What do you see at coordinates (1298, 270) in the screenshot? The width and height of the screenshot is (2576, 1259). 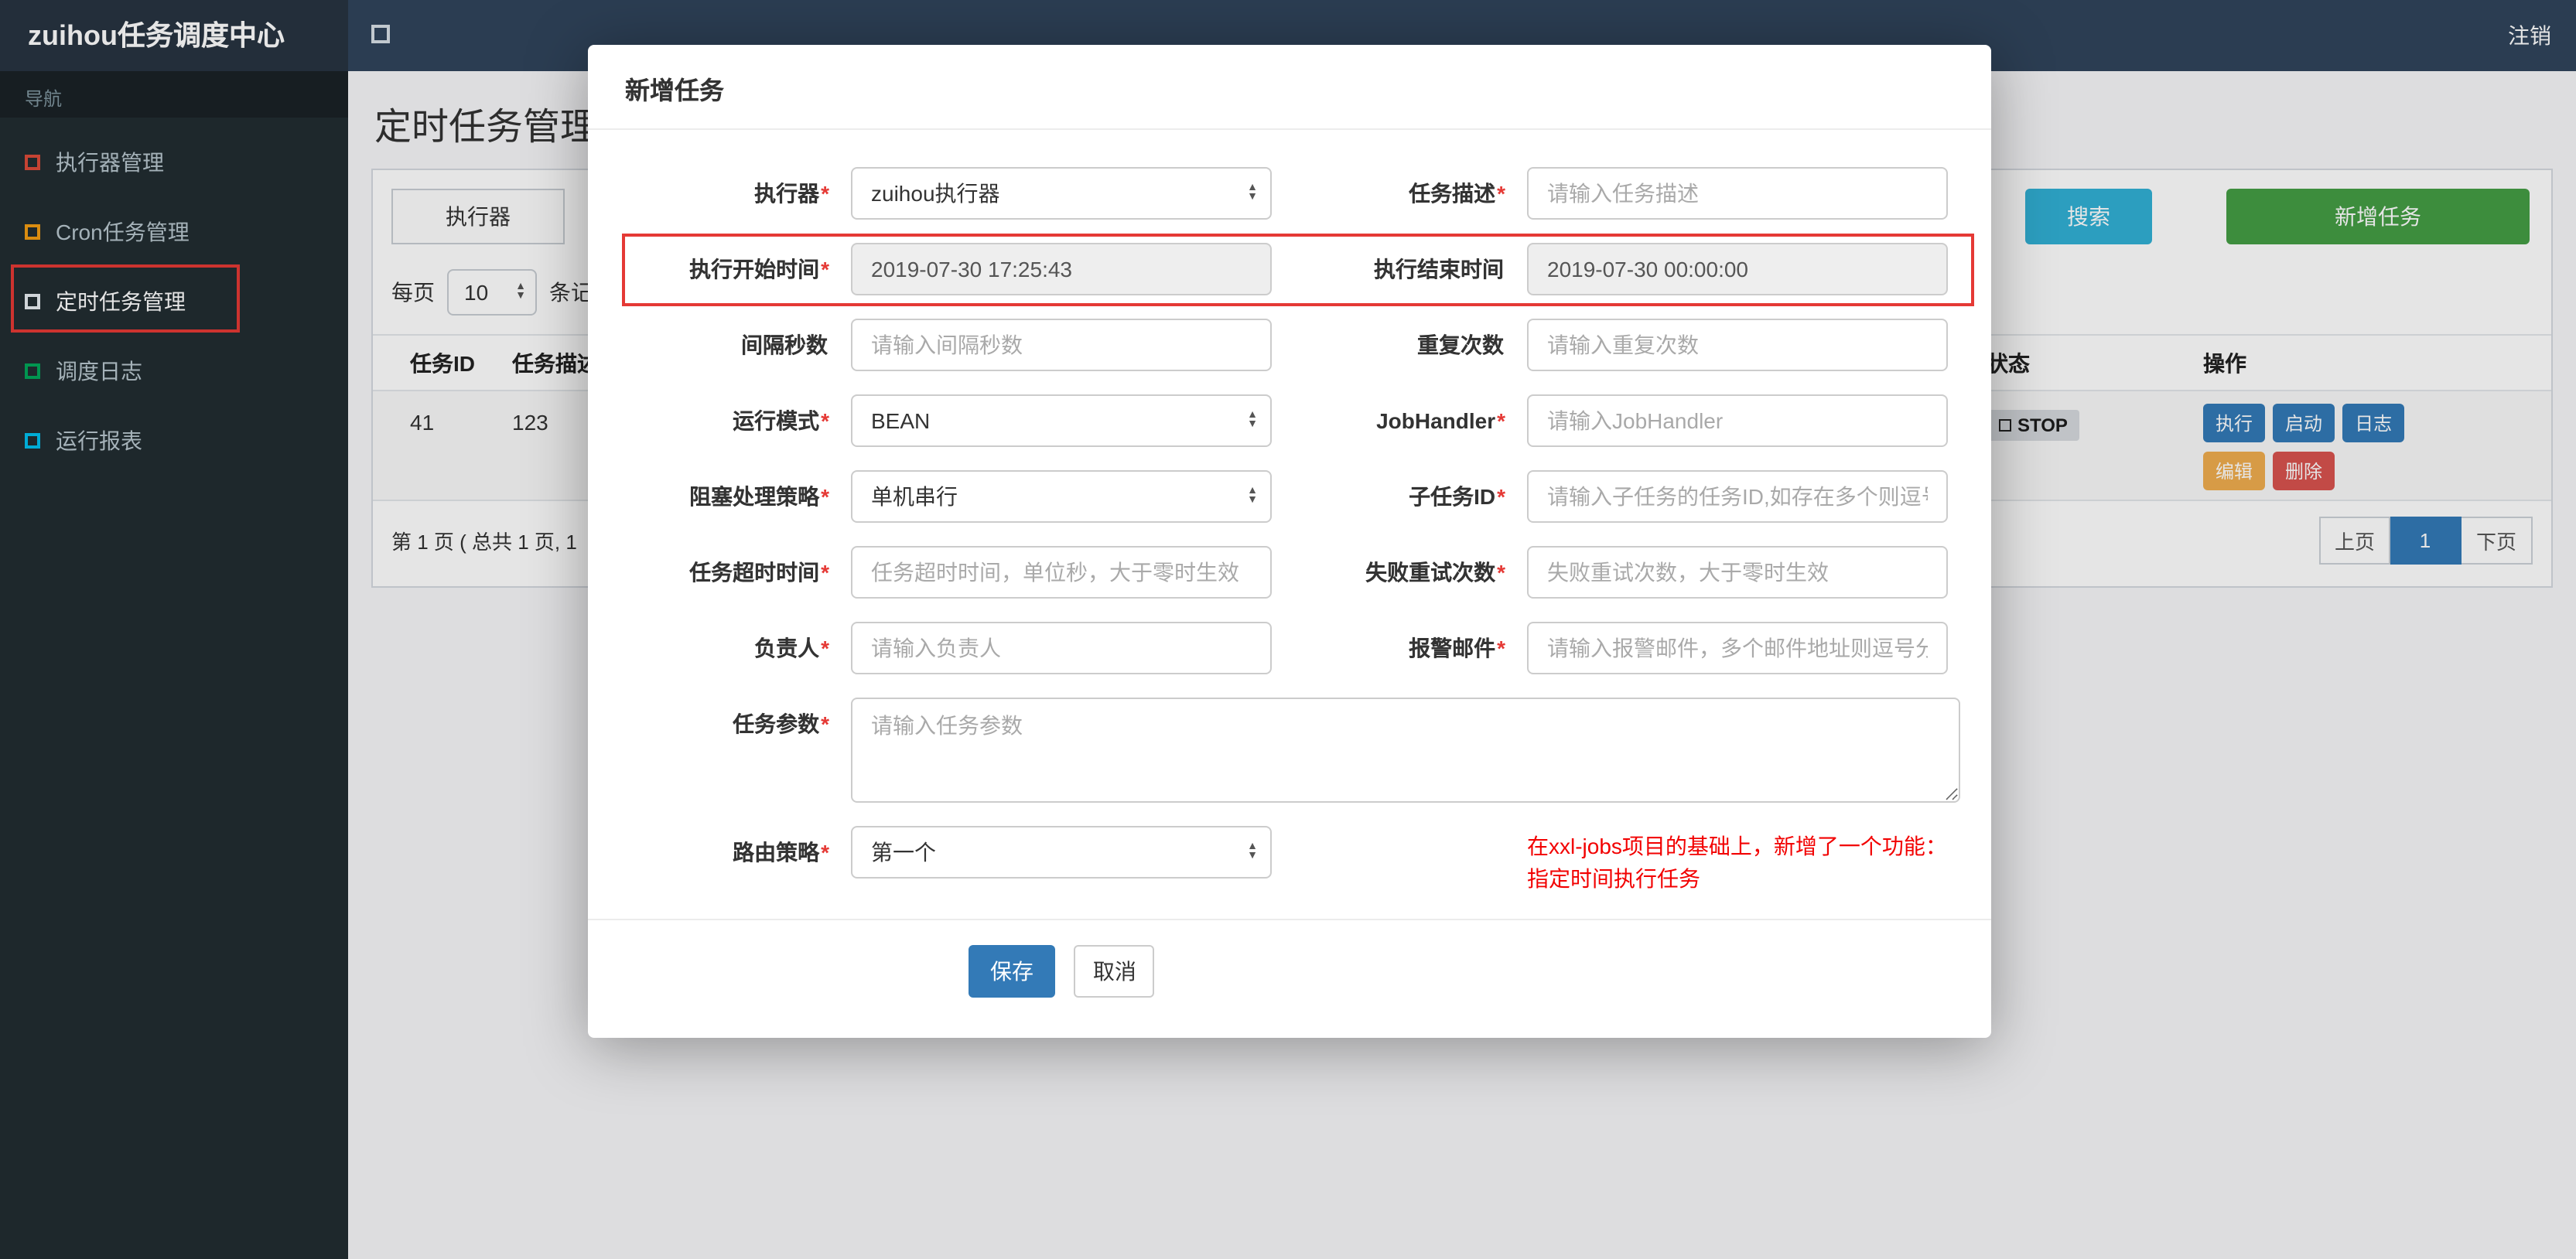 I see `form-row-exec-time: 执行开始时间* 执行结束时间` at bounding box center [1298, 270].